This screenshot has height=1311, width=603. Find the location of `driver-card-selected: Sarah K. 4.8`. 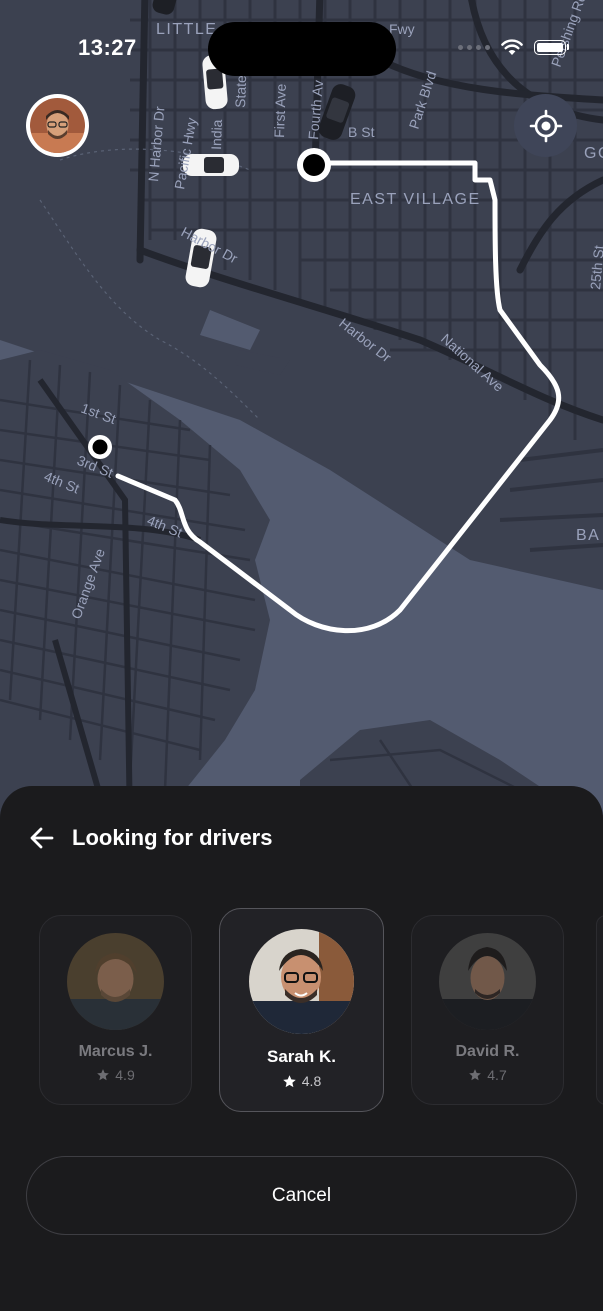

driver-card-selected: Sarah K. 4.8 is located at coordinates (301, 1010).